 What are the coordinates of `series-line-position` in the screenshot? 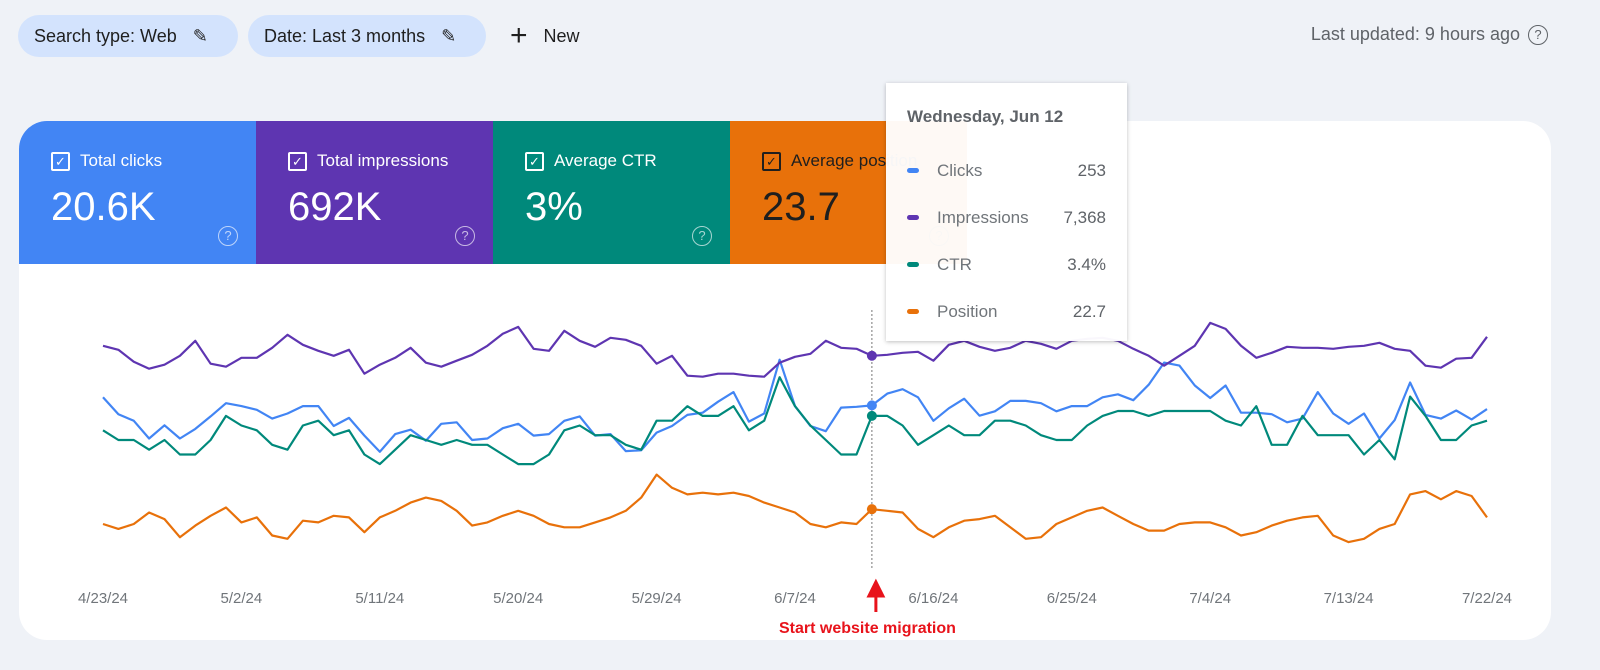 It's located at (795, 508).